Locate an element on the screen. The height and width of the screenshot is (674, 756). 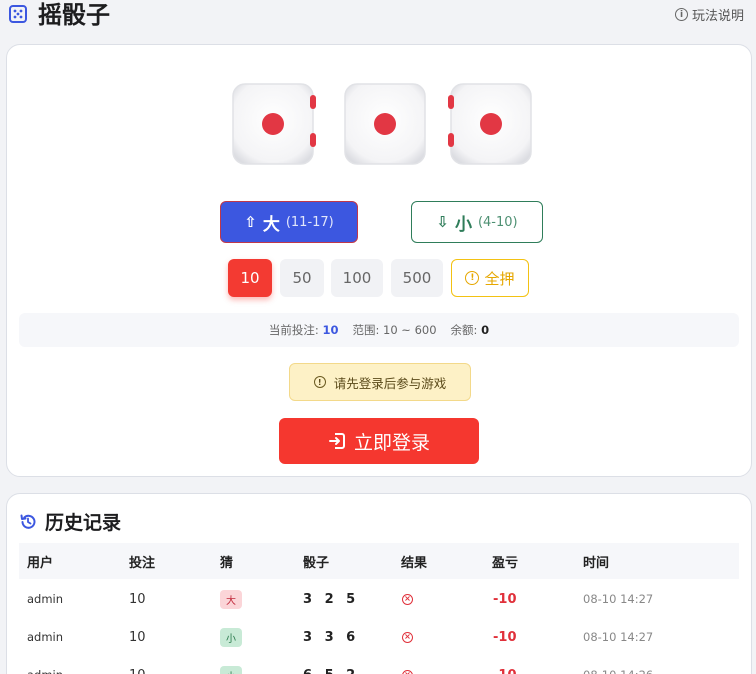
balance-label: 余额: is located at coordinates (464, 330).